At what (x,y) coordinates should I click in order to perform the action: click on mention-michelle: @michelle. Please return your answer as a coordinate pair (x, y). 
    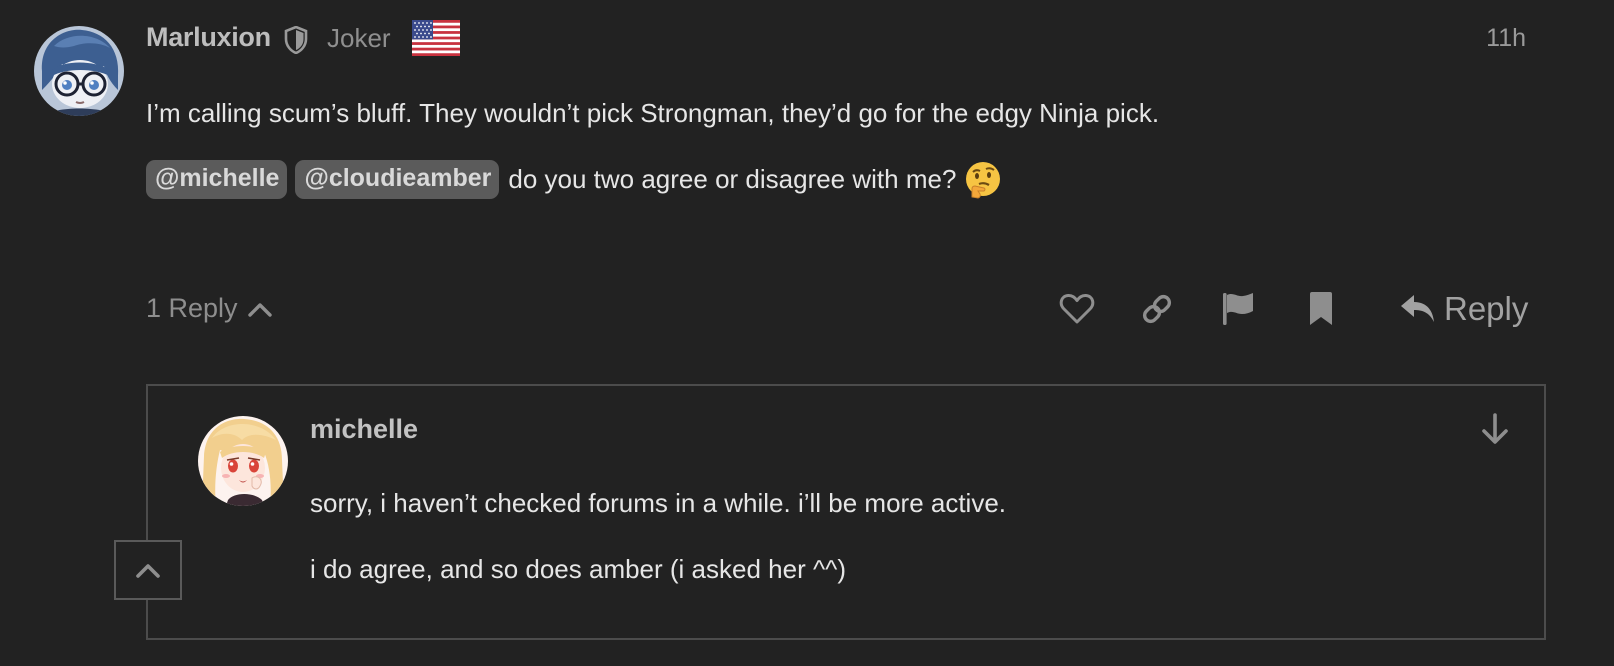
    Looking at the image, I should click on (217, 179).